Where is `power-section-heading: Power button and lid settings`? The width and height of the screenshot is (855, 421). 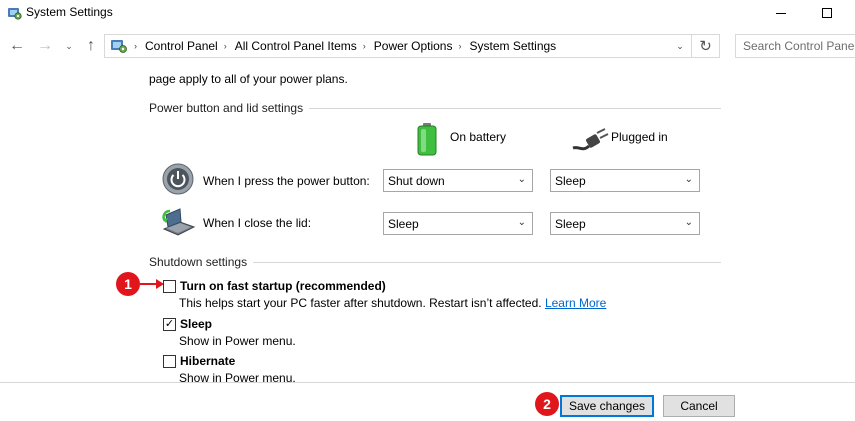
power-section-heading: Power button and lid settings is located at coordinates (226, 108).